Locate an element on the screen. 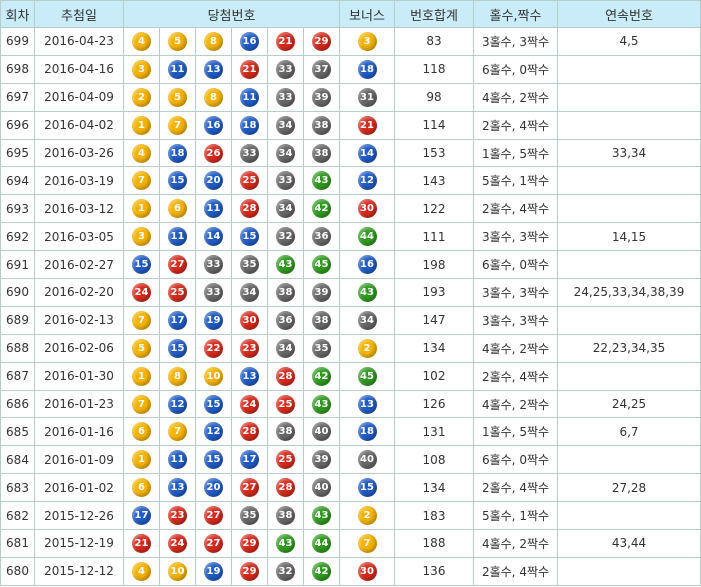  winning-number-cell: 4 is located at coordinates (141, 571).